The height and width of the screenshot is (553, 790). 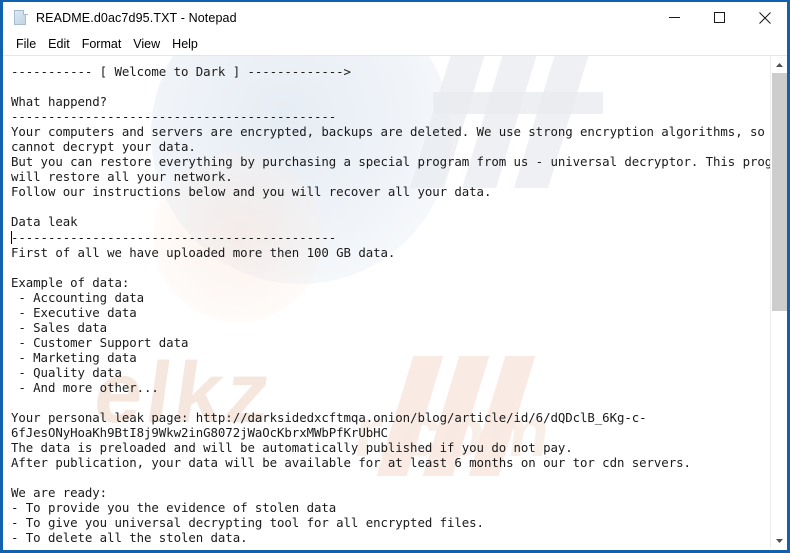 What do you see at coordinates (122, 177) in the screenshot?
I see `text-line: will restore all your network.` at bounding box center [122, 177].